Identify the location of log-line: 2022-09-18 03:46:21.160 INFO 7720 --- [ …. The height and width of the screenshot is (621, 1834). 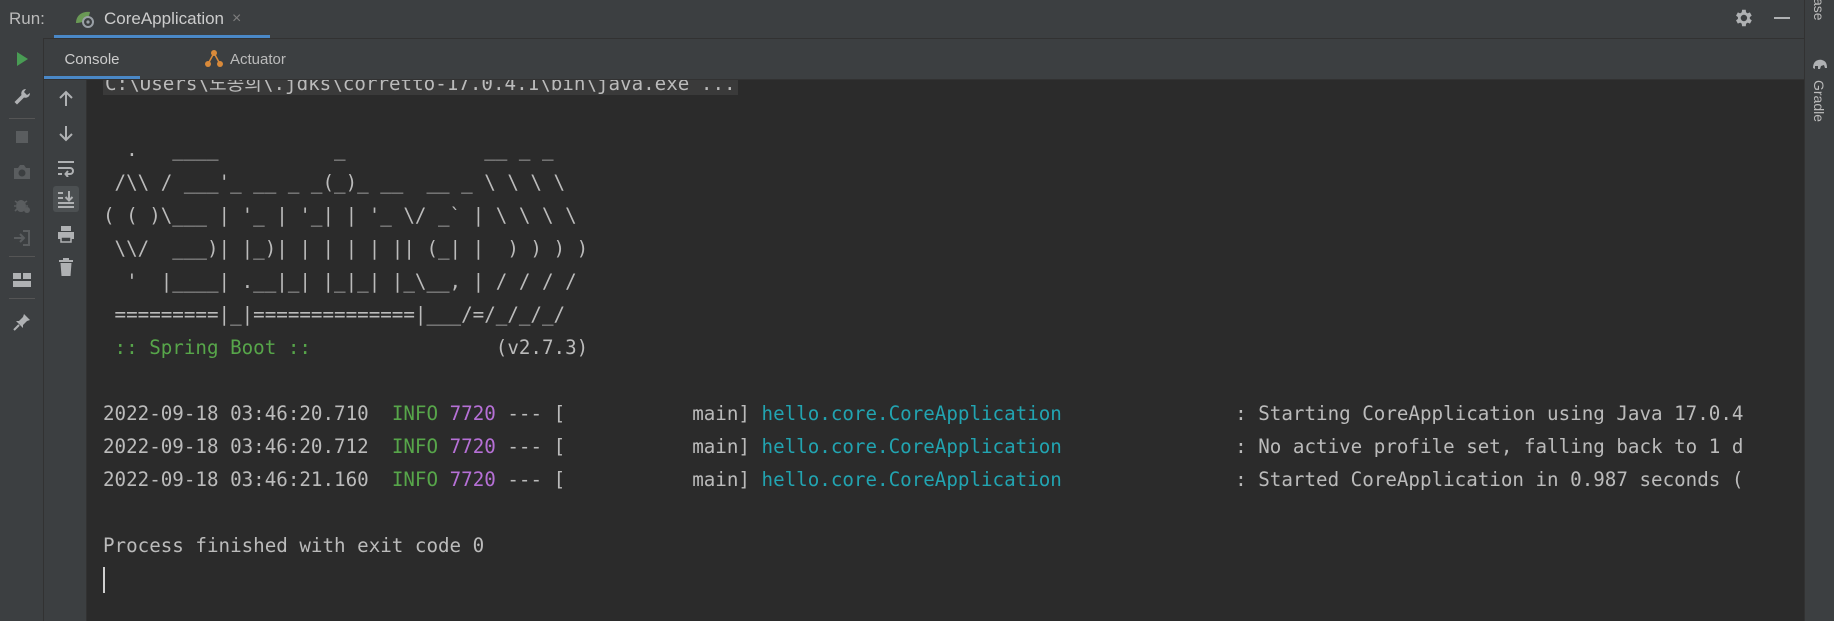
(923, 479).